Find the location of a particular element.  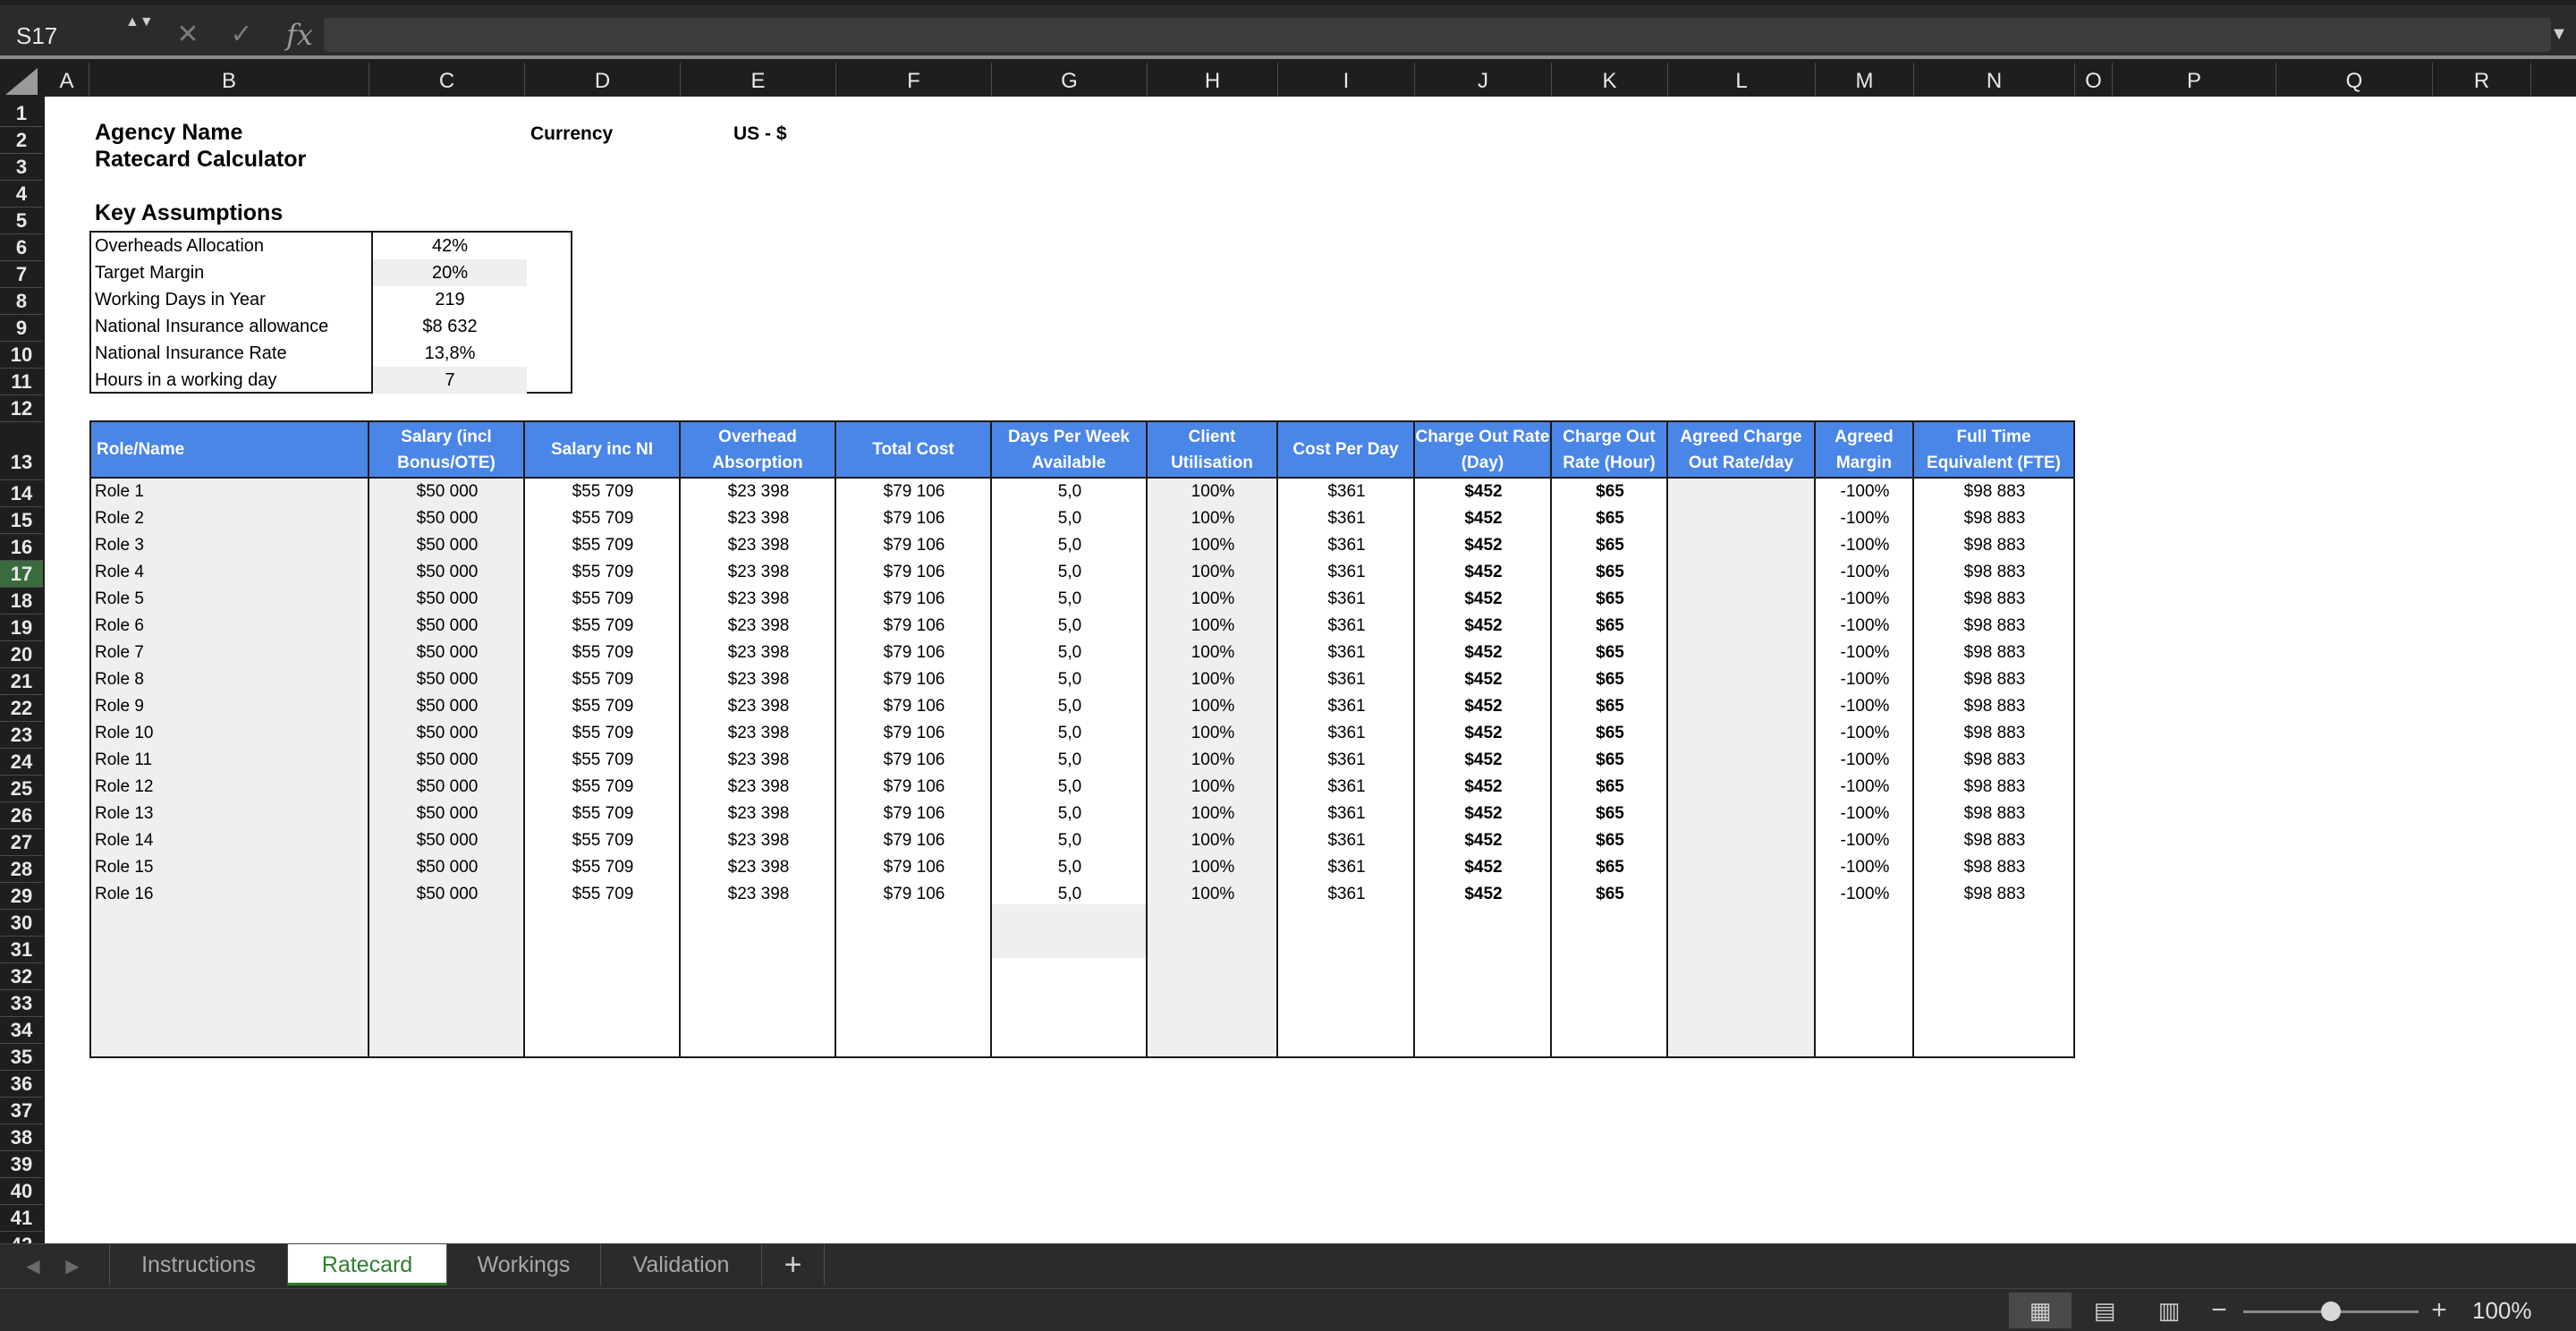

column-header-e: E is located at coordinates (758, 81).